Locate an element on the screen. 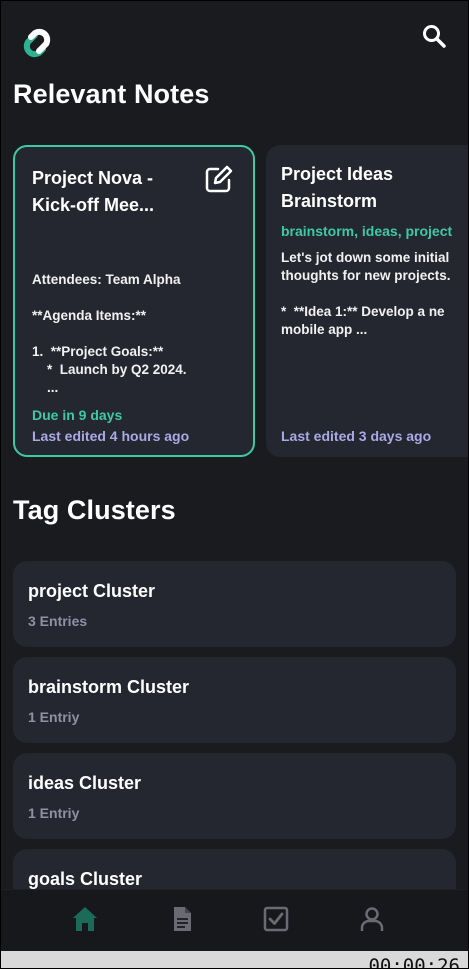  tag-cluster-card: project Cluster 3 Entries is located at coordinates (234, 604).